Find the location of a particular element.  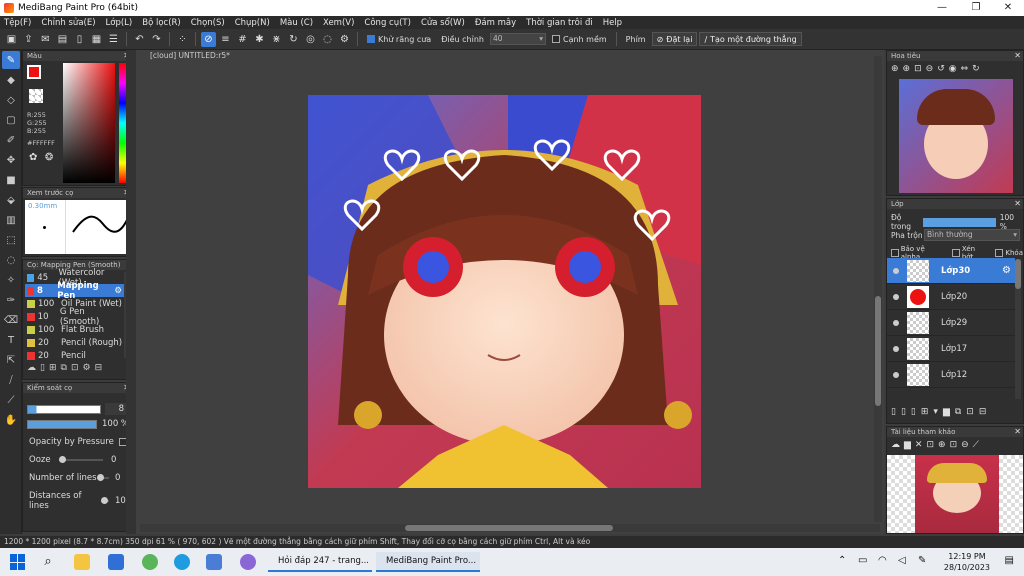

canvas-horizontal-scrollbar is located at coordinates (510, 528).